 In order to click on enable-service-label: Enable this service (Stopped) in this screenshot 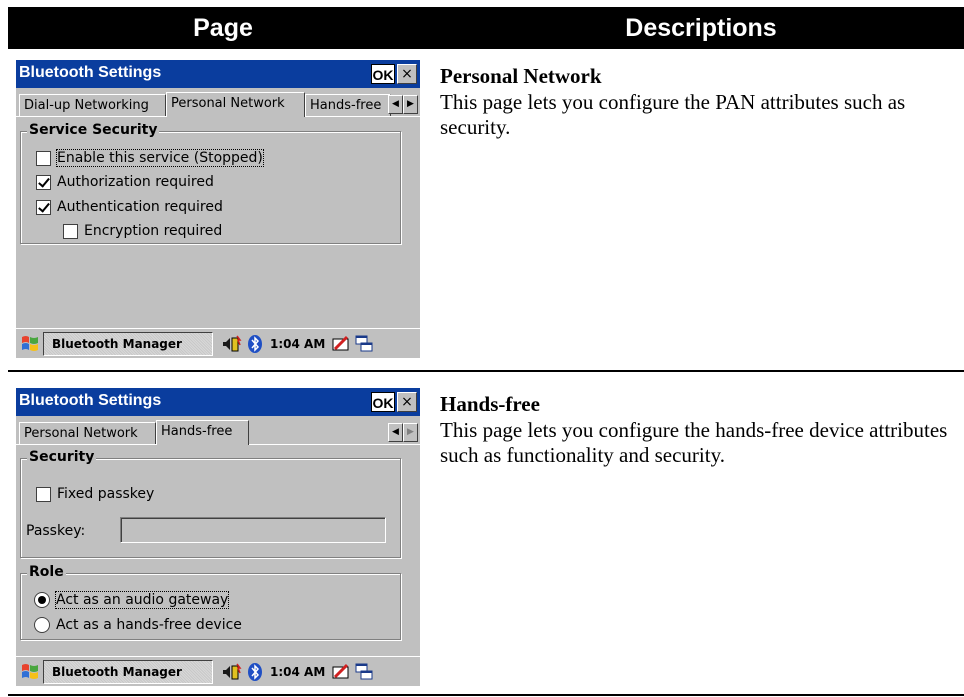, I will do `click(160, 158)`.